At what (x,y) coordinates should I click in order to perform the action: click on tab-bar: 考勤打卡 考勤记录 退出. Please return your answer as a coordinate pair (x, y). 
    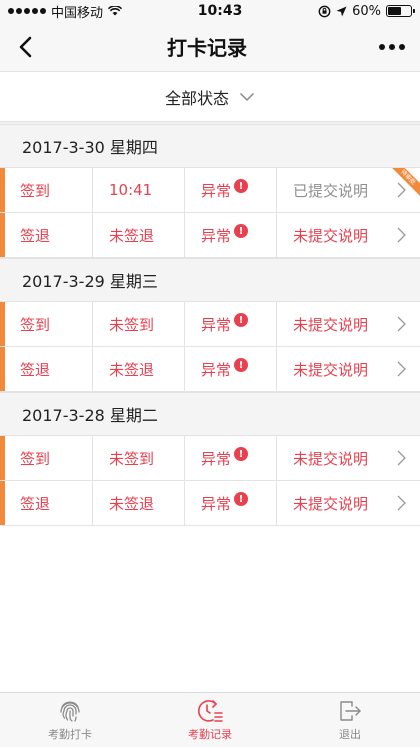
    Looking at the image, I should click on (210, 719).